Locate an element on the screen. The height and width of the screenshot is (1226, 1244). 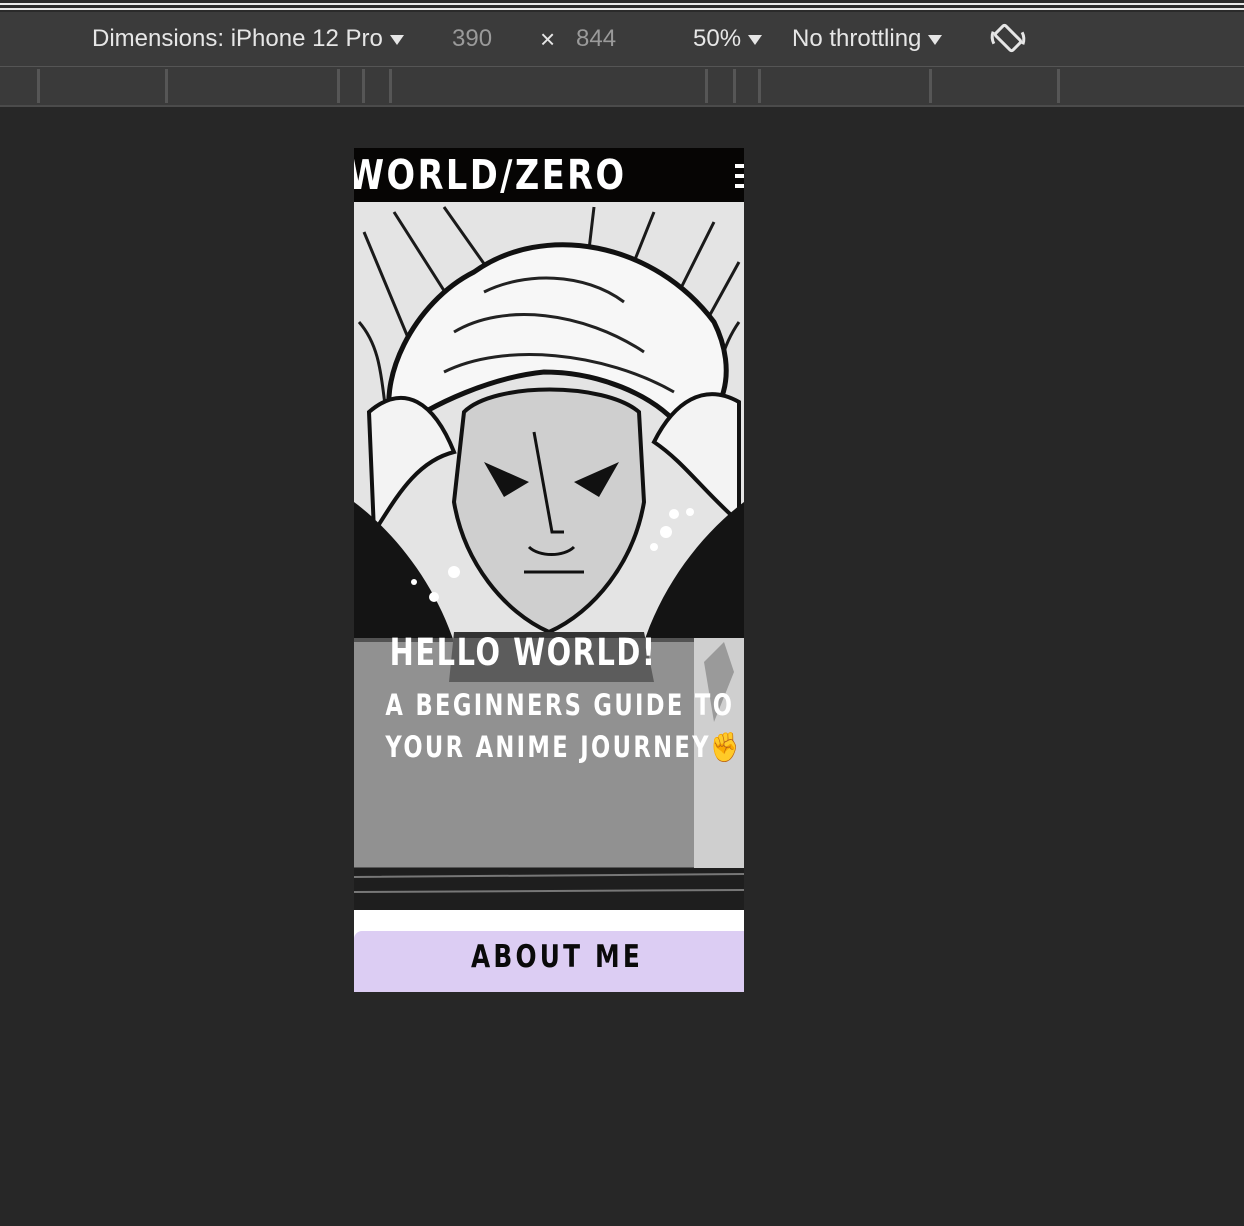
zoom-label: 50% is located at coordinates (717, 38).